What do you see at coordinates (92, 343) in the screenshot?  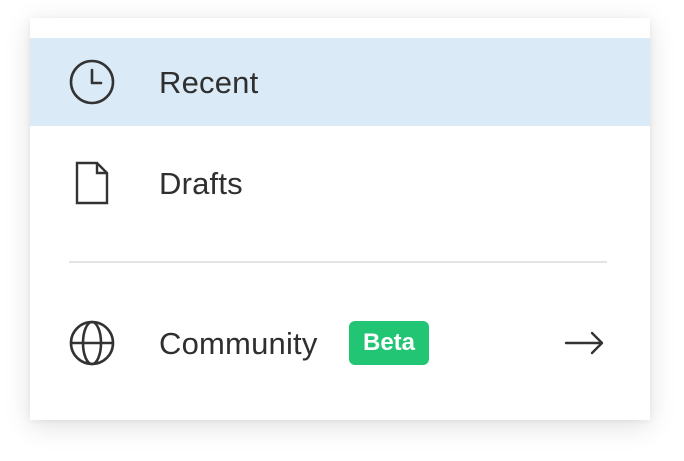 I see `globe-icon` at bounding box center [92, 343].